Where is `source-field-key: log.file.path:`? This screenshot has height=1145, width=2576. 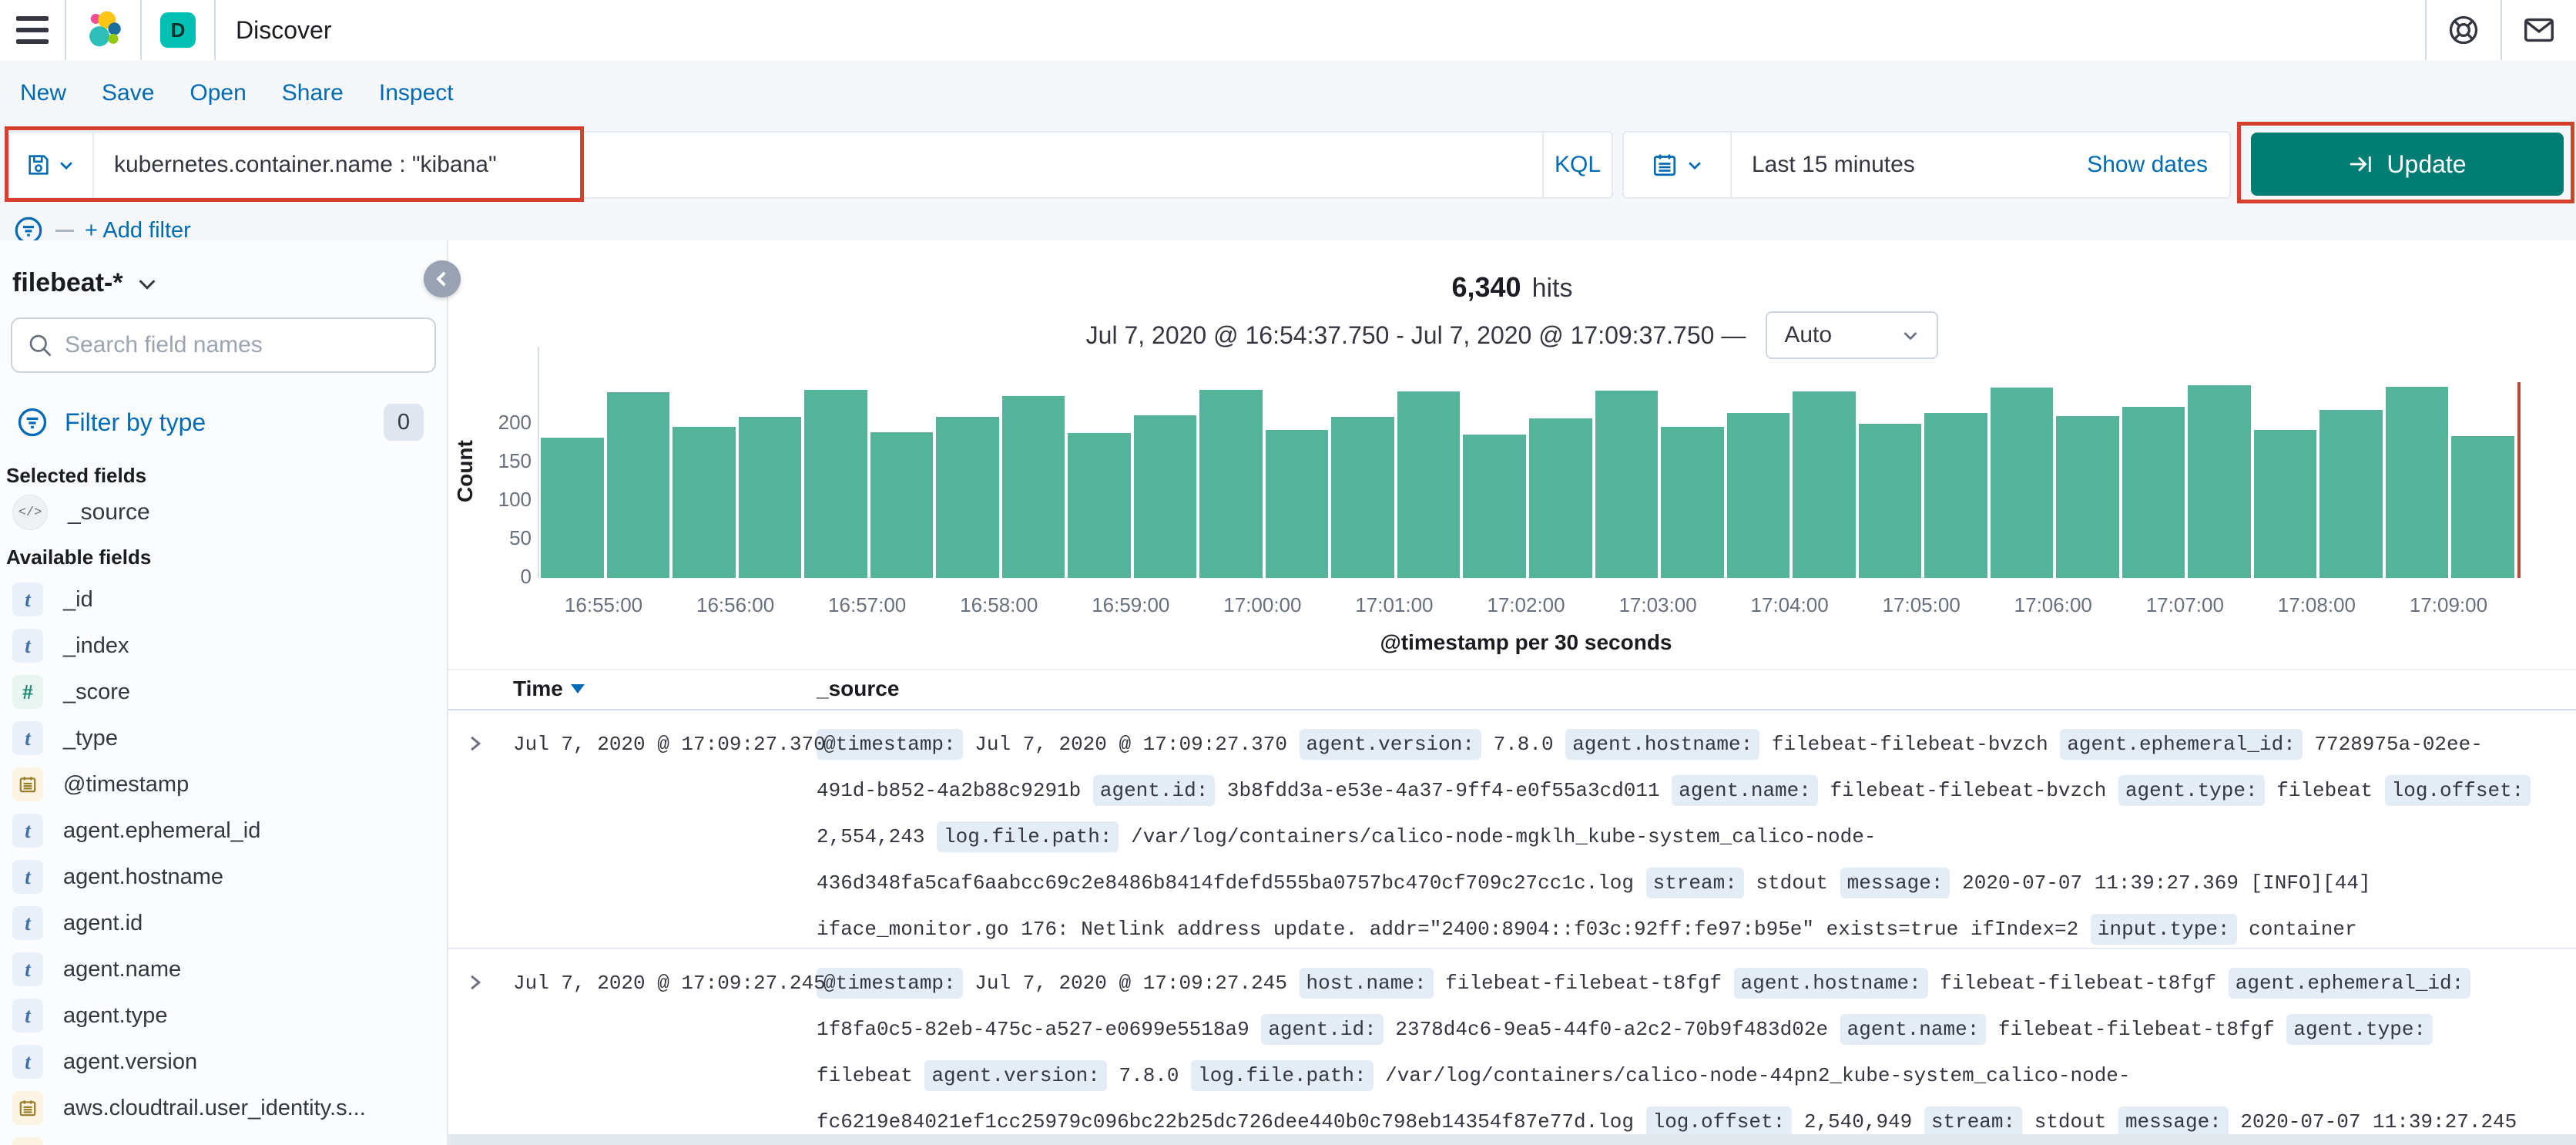 source-field-key: log.file.path: is located at coordinates (1282, 1076).